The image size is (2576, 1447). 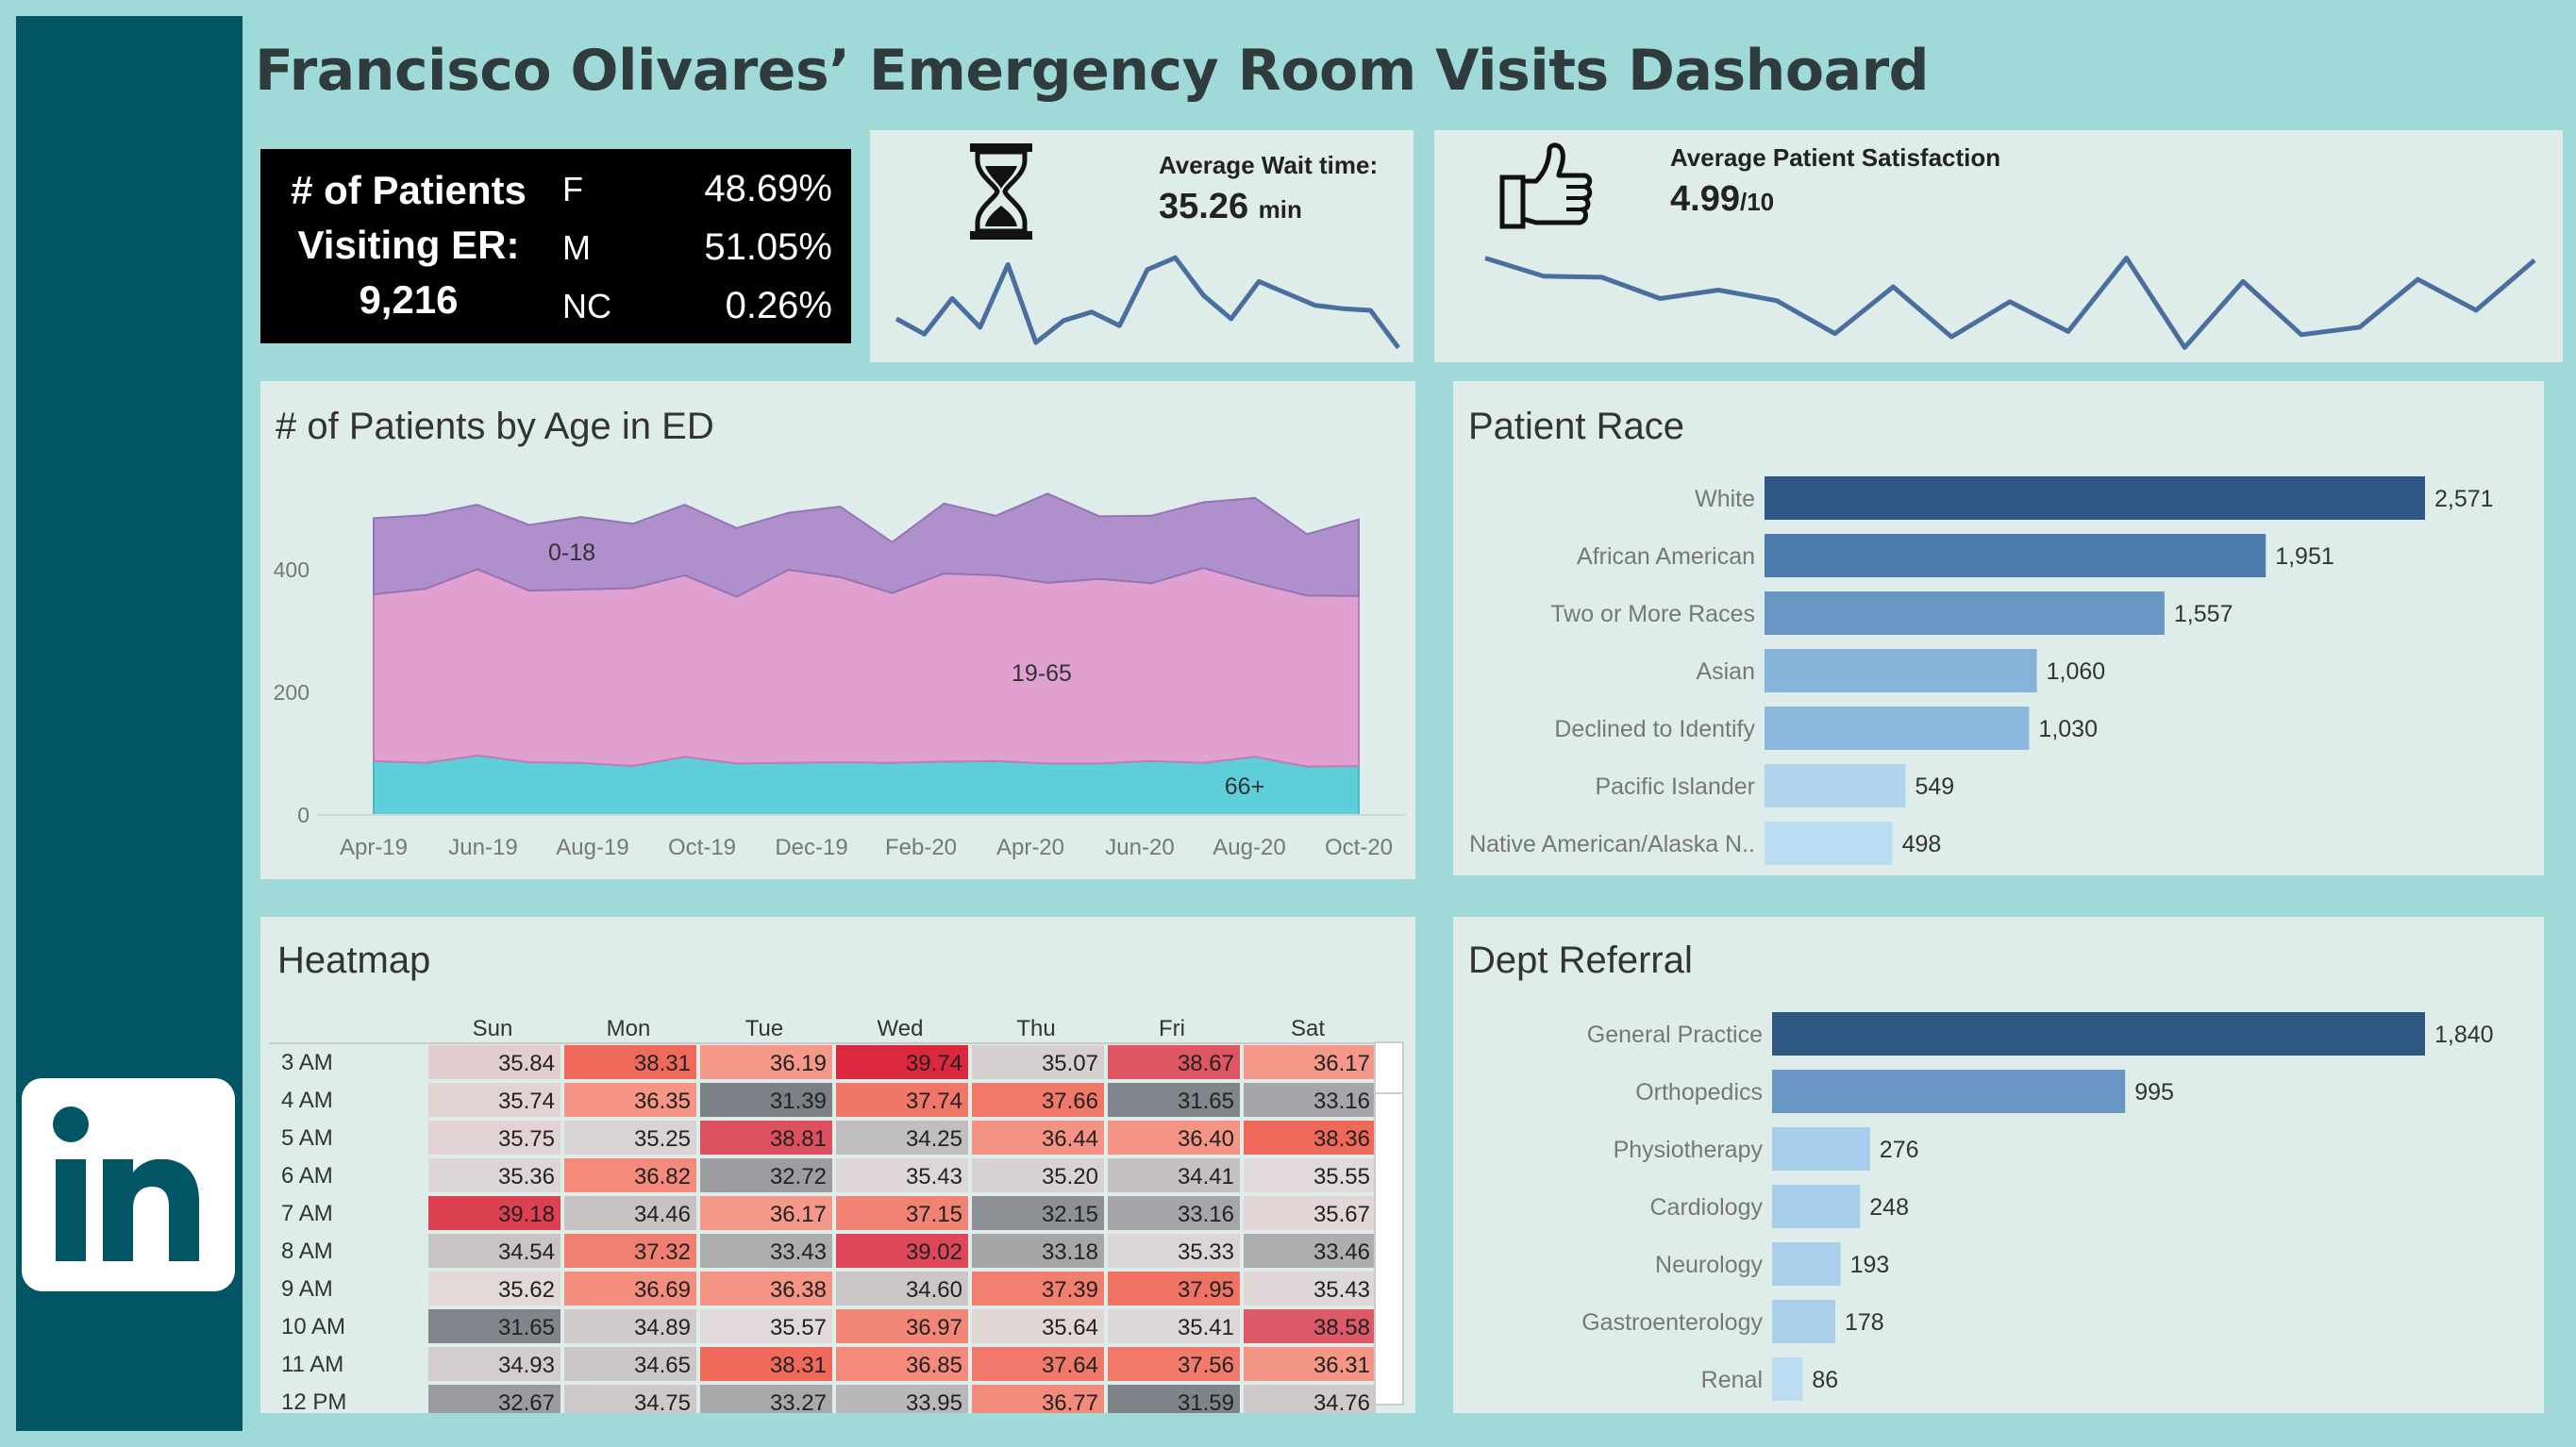 I want to click on heatmap-cell-value: 34.76, so click(x=1341, y=1401).